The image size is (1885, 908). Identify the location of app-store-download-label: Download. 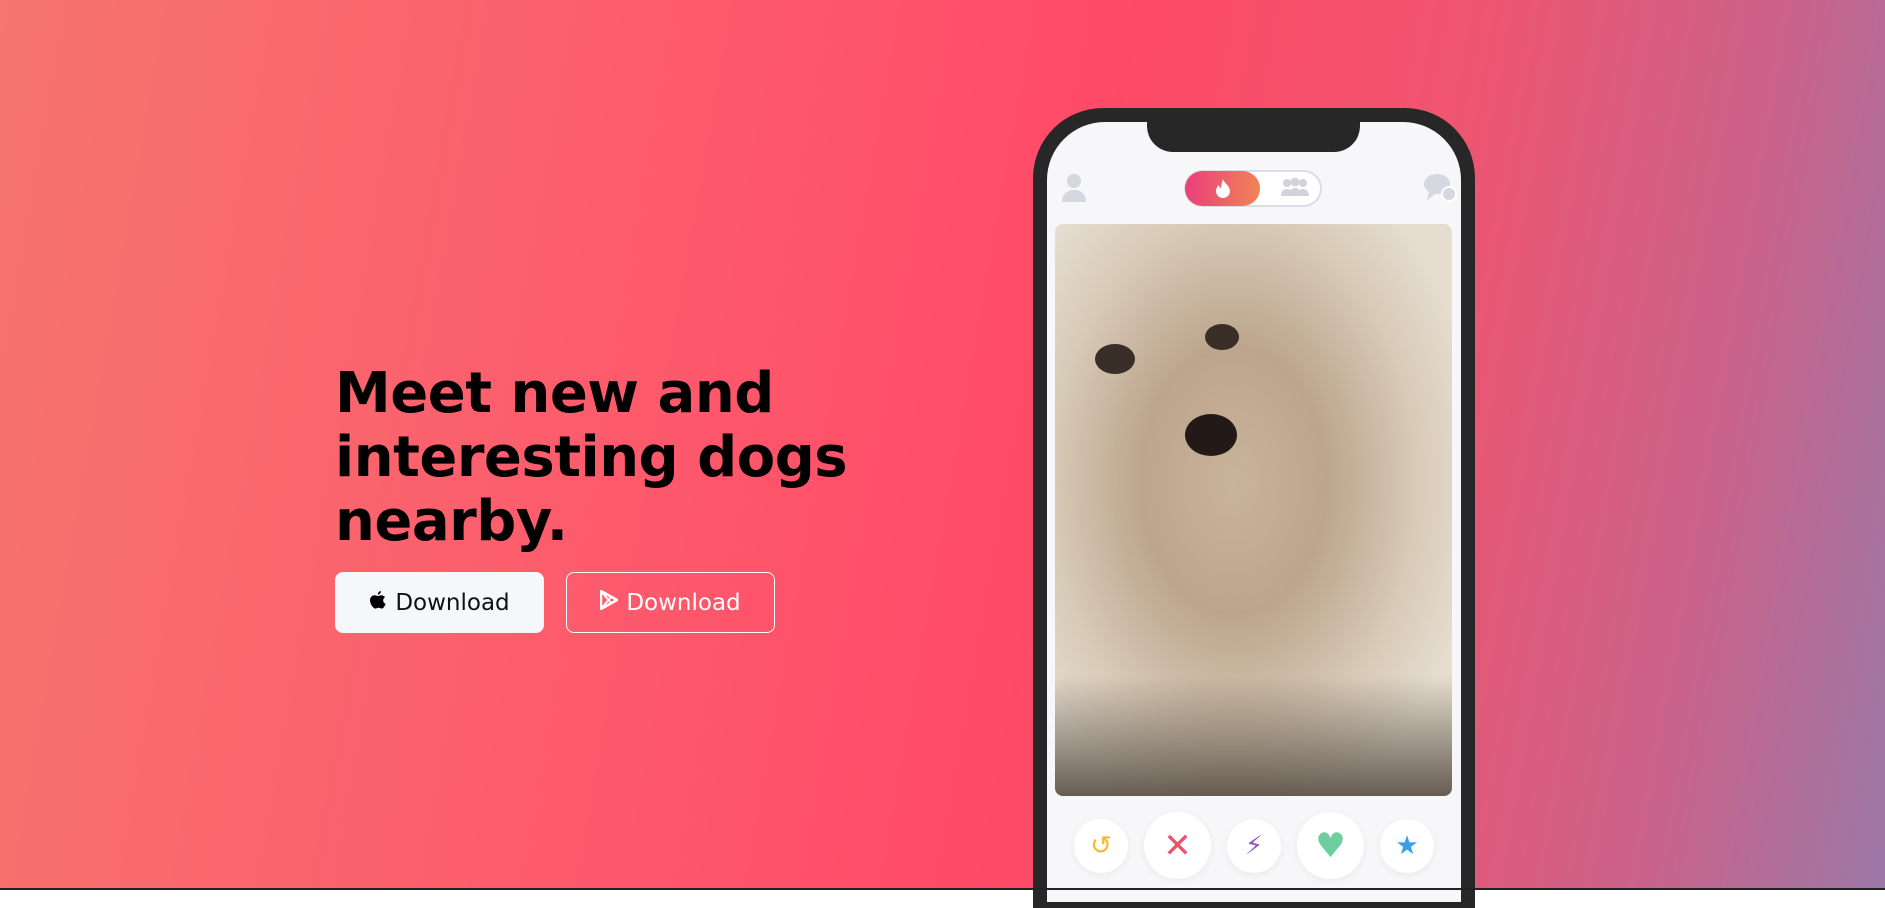
(452, 602).